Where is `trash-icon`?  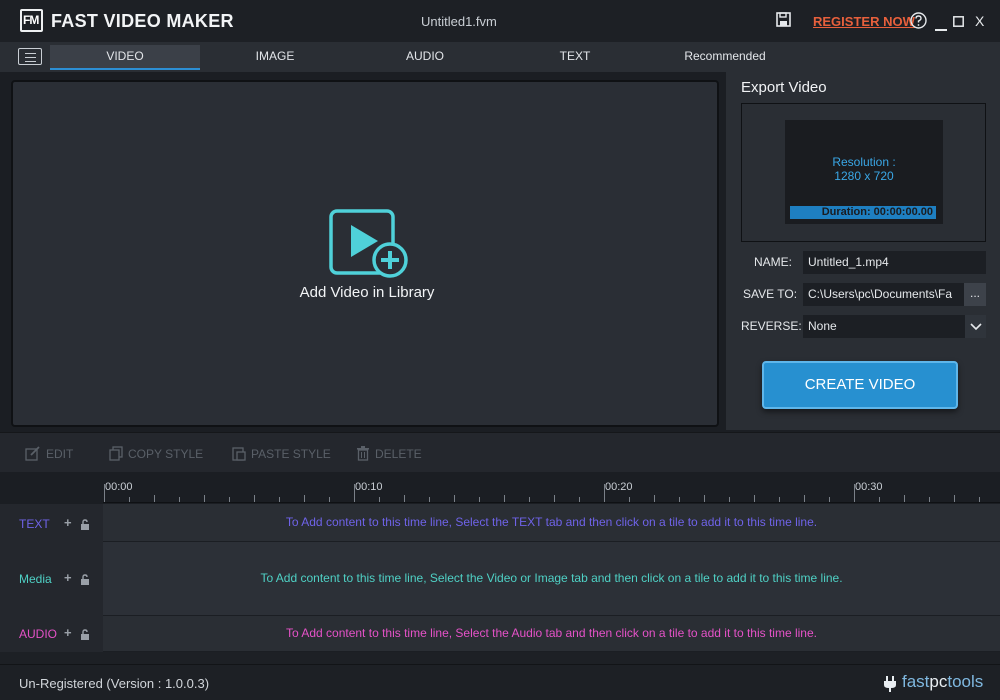
trash-icon is located at coordinates (363, 453).